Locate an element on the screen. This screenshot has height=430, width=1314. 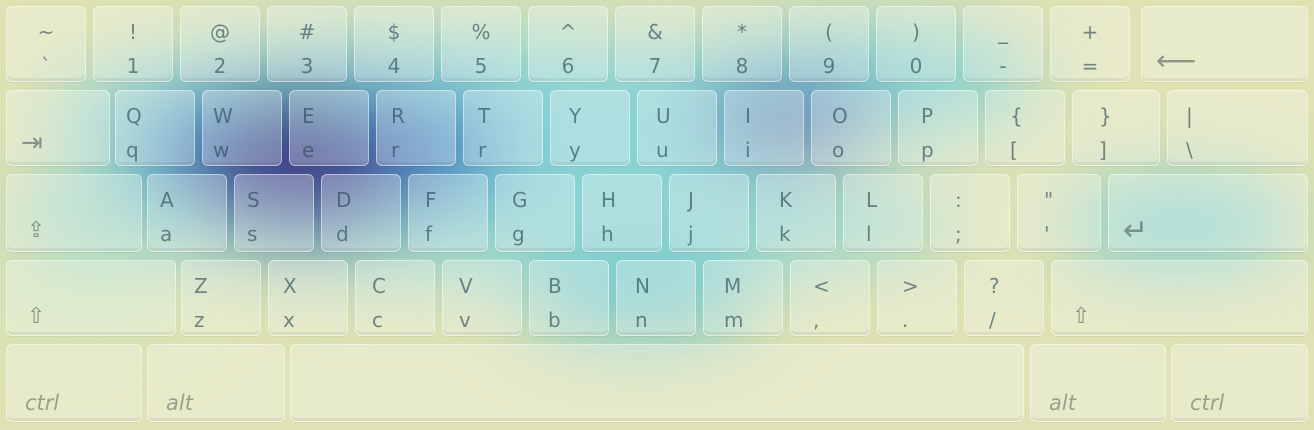
key-upper: C is located at coordinates (379, 286).